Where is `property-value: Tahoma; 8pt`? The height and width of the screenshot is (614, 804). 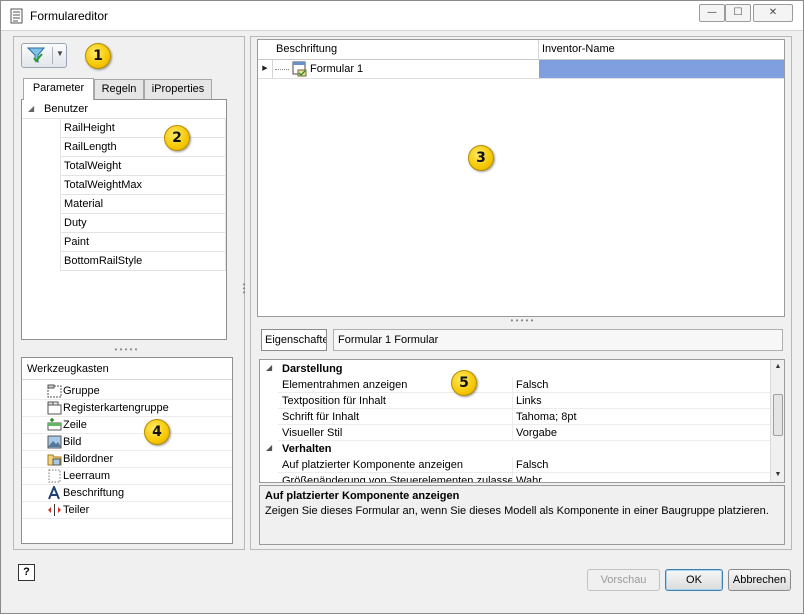
property-value: Tahoma; 8pt is located at coordinates (546, 417).